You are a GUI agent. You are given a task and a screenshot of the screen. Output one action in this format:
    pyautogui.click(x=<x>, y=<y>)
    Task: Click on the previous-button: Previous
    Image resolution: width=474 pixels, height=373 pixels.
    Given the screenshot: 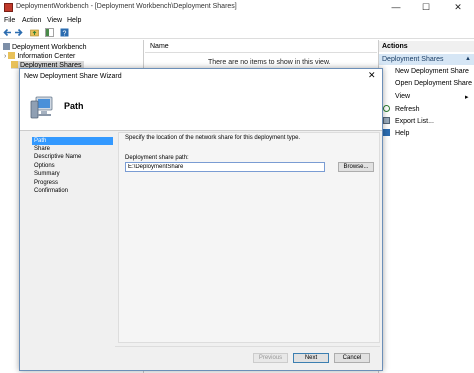 What is the action you would take?
    pyautogui.click(x=270, y=358)
    